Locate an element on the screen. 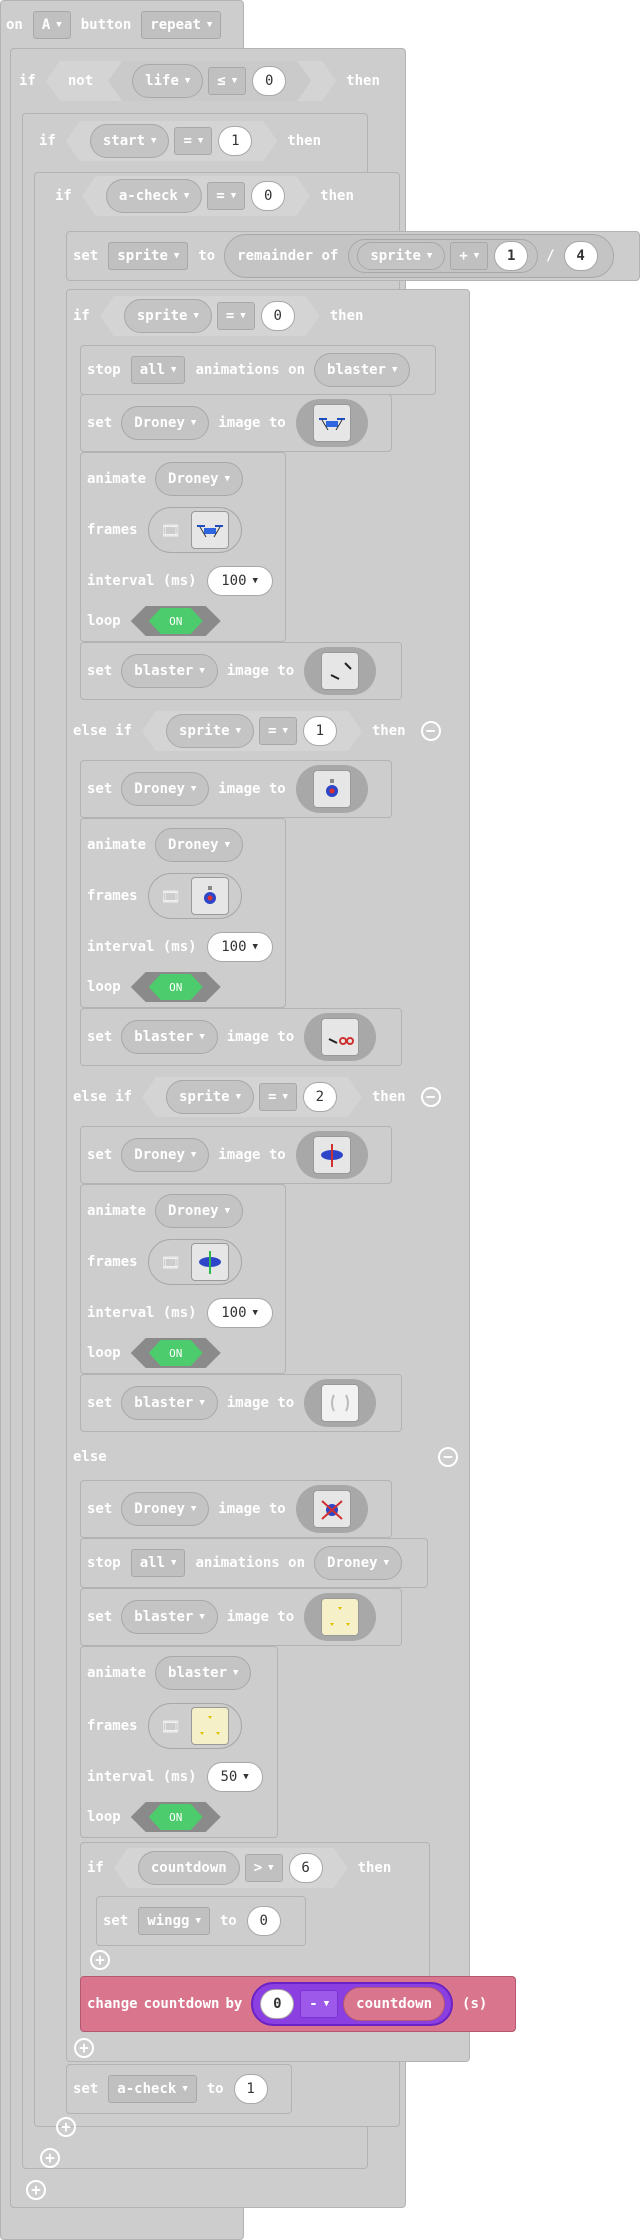 Image resolution: width=642 pixels, height=2240 pixels. interval-label: interval (ms) is located at coordinates (142, 947).